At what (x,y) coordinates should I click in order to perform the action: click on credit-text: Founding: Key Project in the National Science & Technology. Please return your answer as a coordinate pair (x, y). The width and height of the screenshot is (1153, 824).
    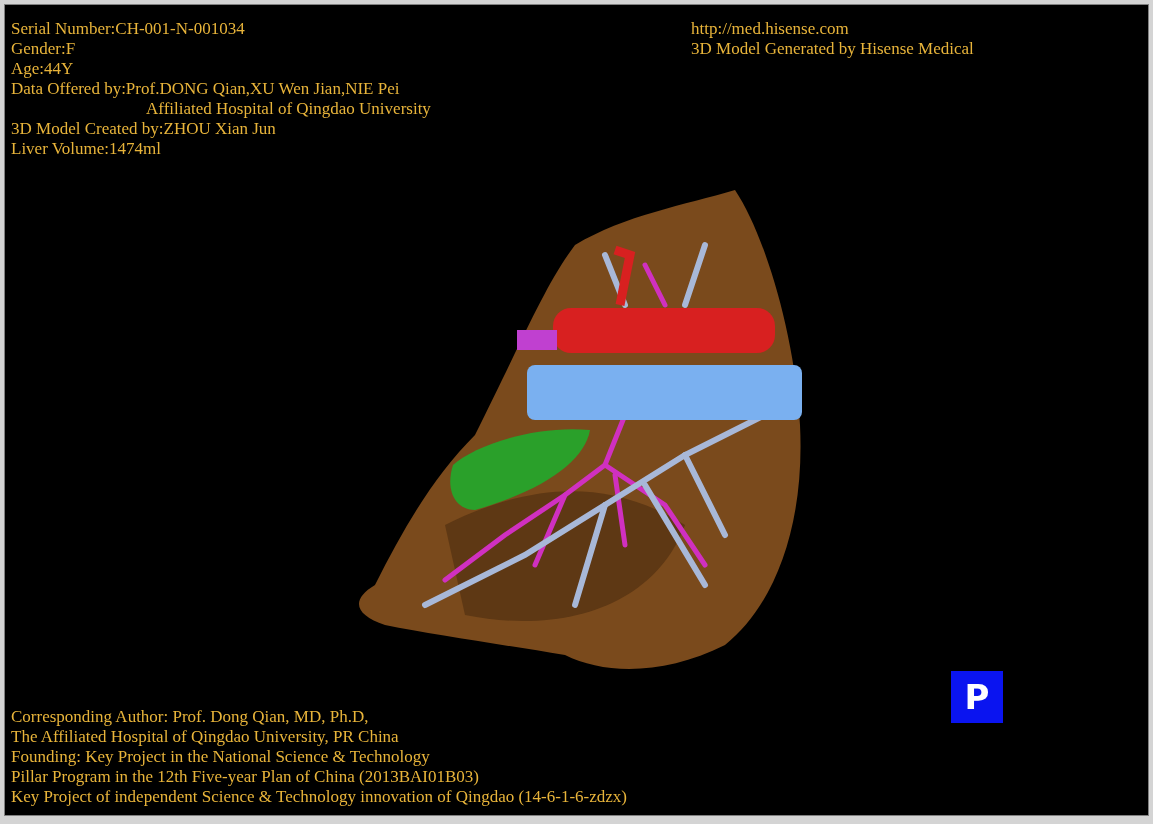
    Looking at the image, I should click on (221, 757).